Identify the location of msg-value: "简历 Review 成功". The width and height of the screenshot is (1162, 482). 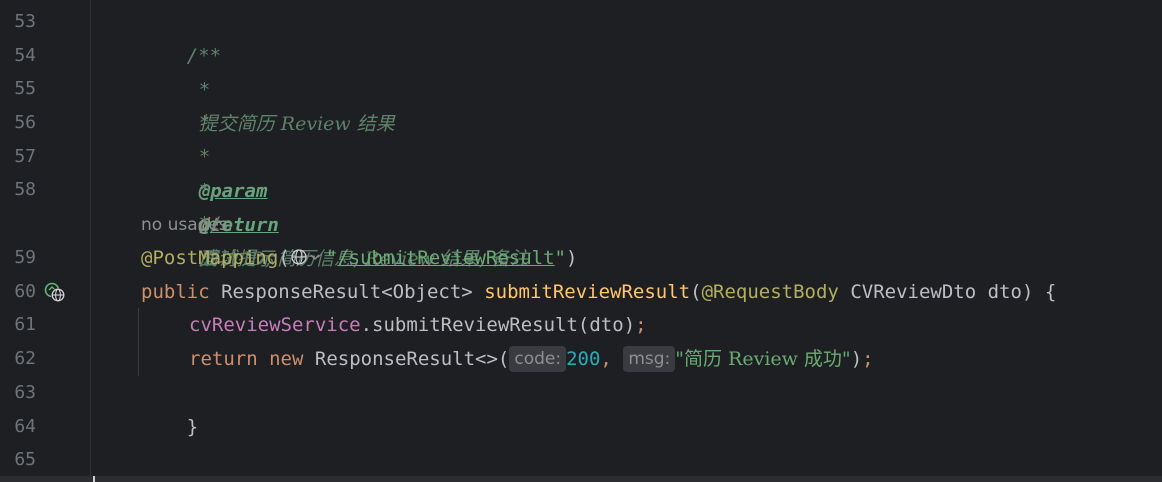
(763, 359).